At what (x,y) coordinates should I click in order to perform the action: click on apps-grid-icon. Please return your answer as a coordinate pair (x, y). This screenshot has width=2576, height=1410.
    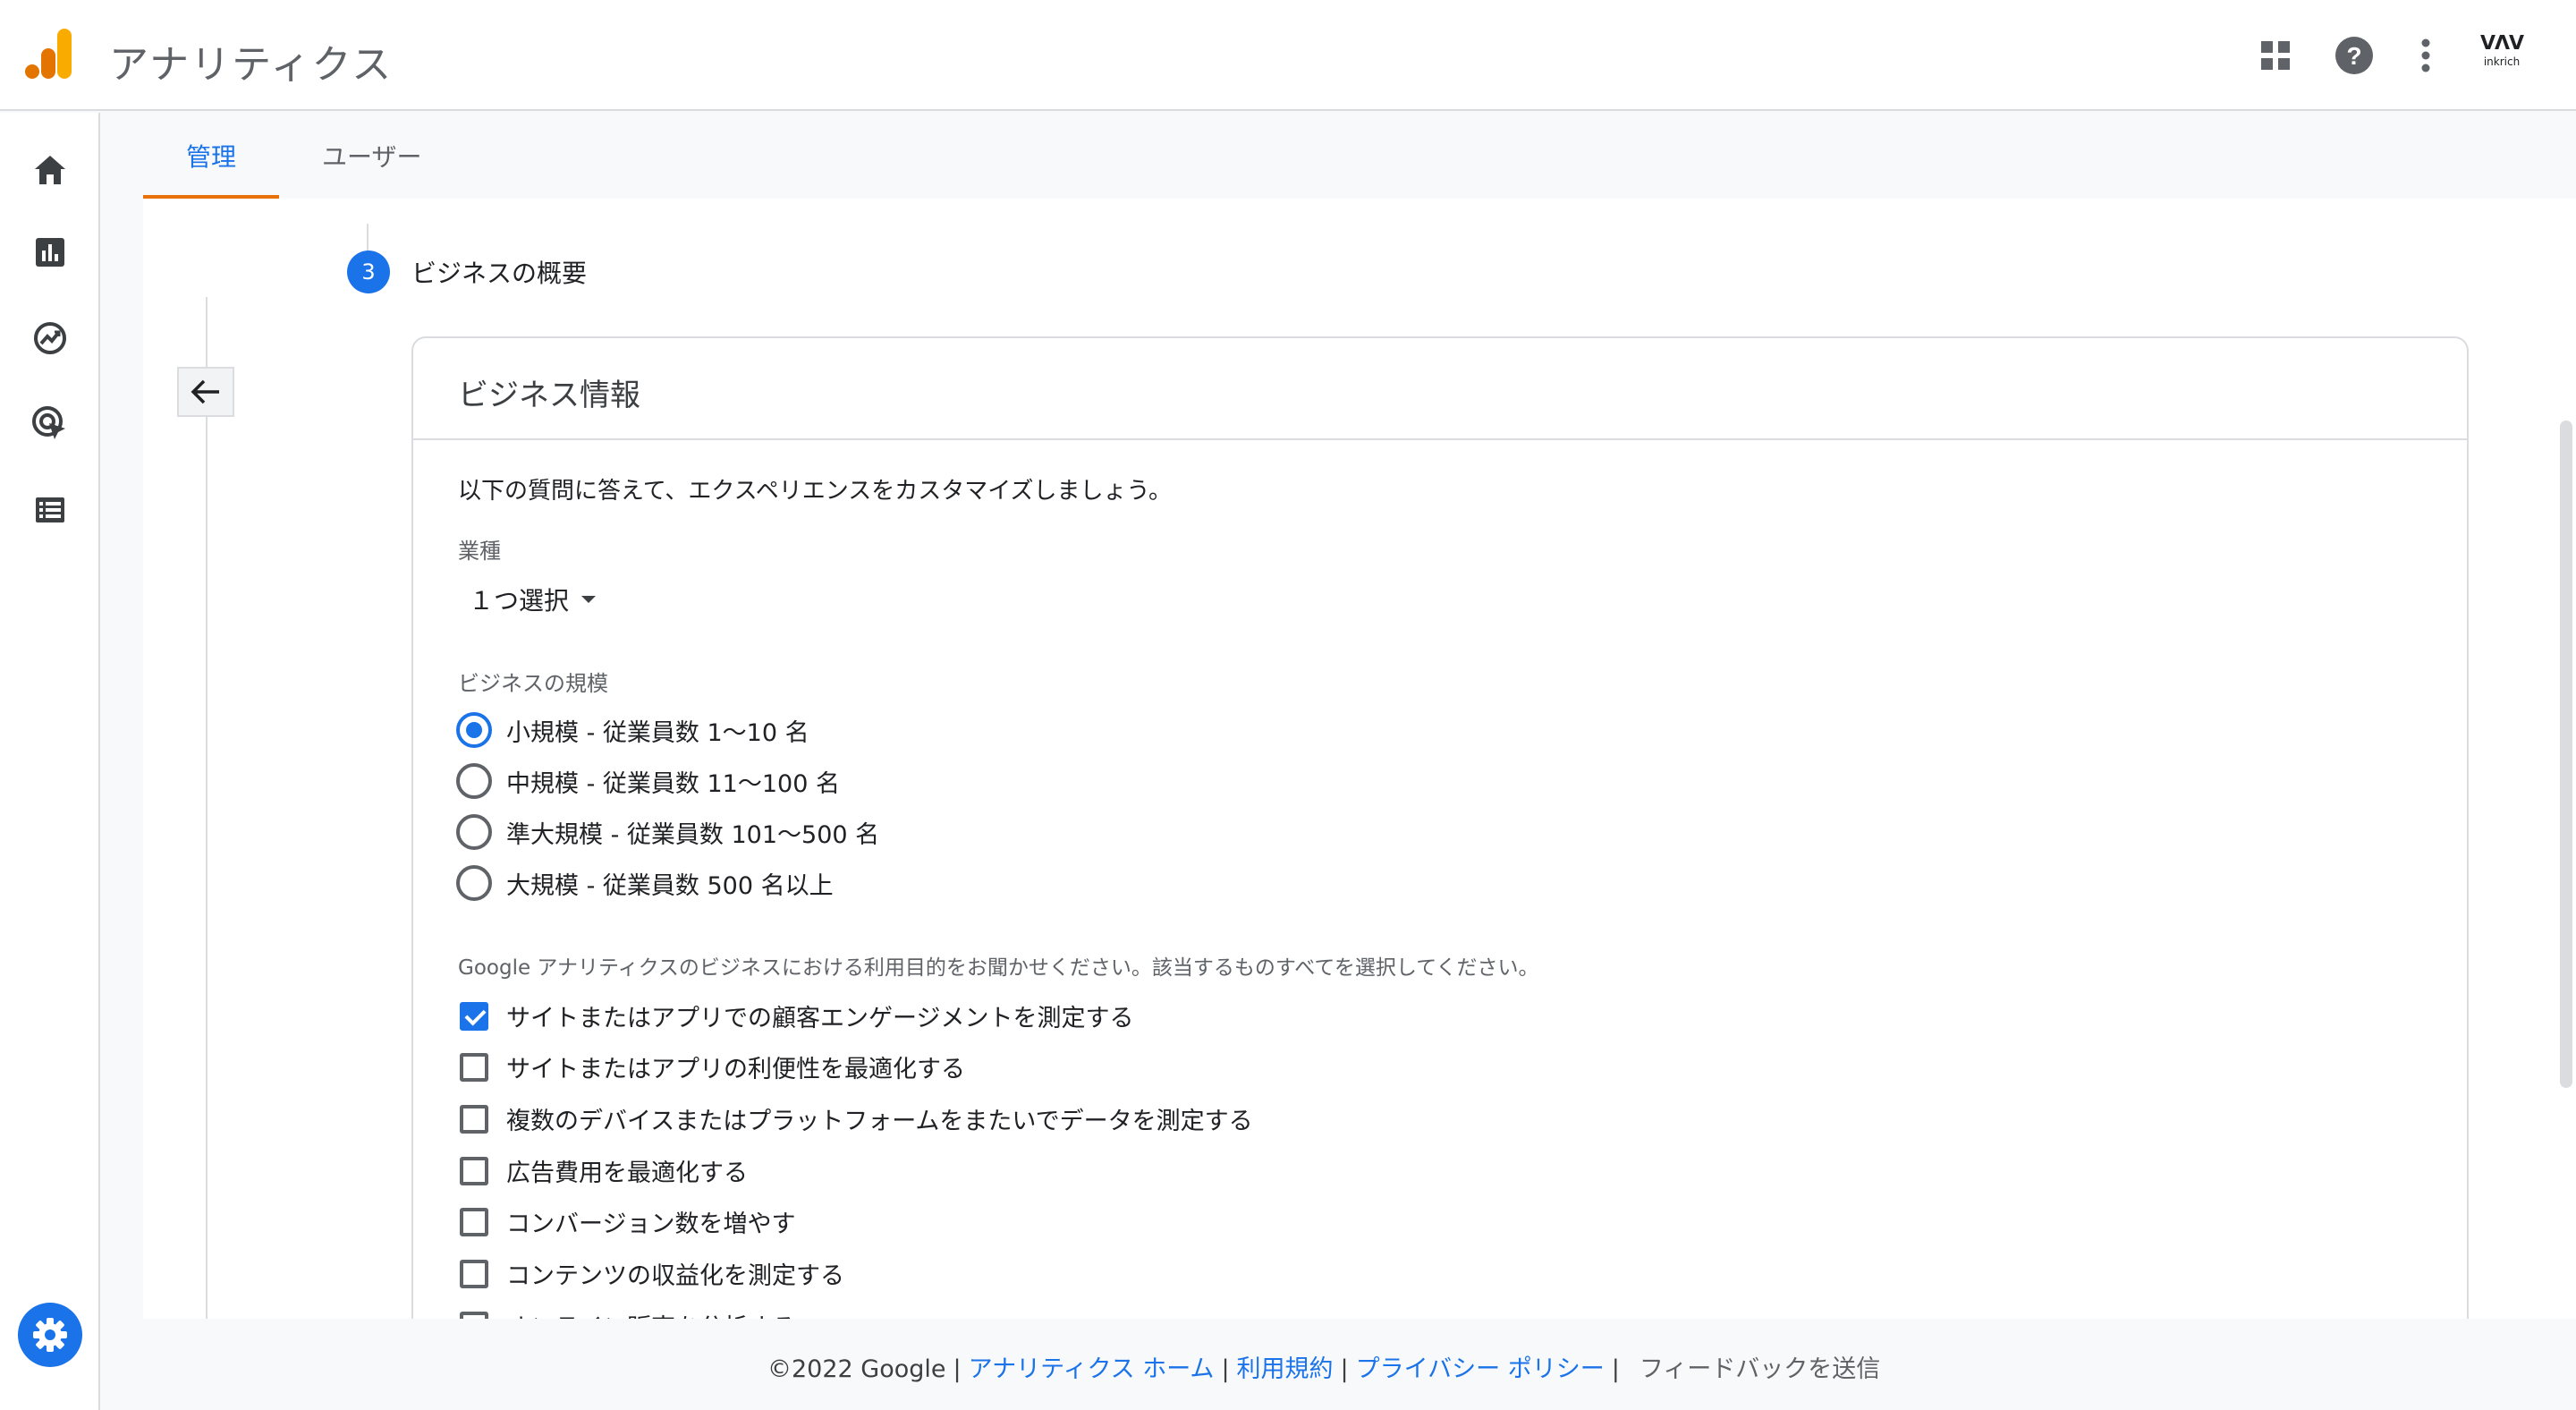
    Looking at the image, I should click on (2275, 56).